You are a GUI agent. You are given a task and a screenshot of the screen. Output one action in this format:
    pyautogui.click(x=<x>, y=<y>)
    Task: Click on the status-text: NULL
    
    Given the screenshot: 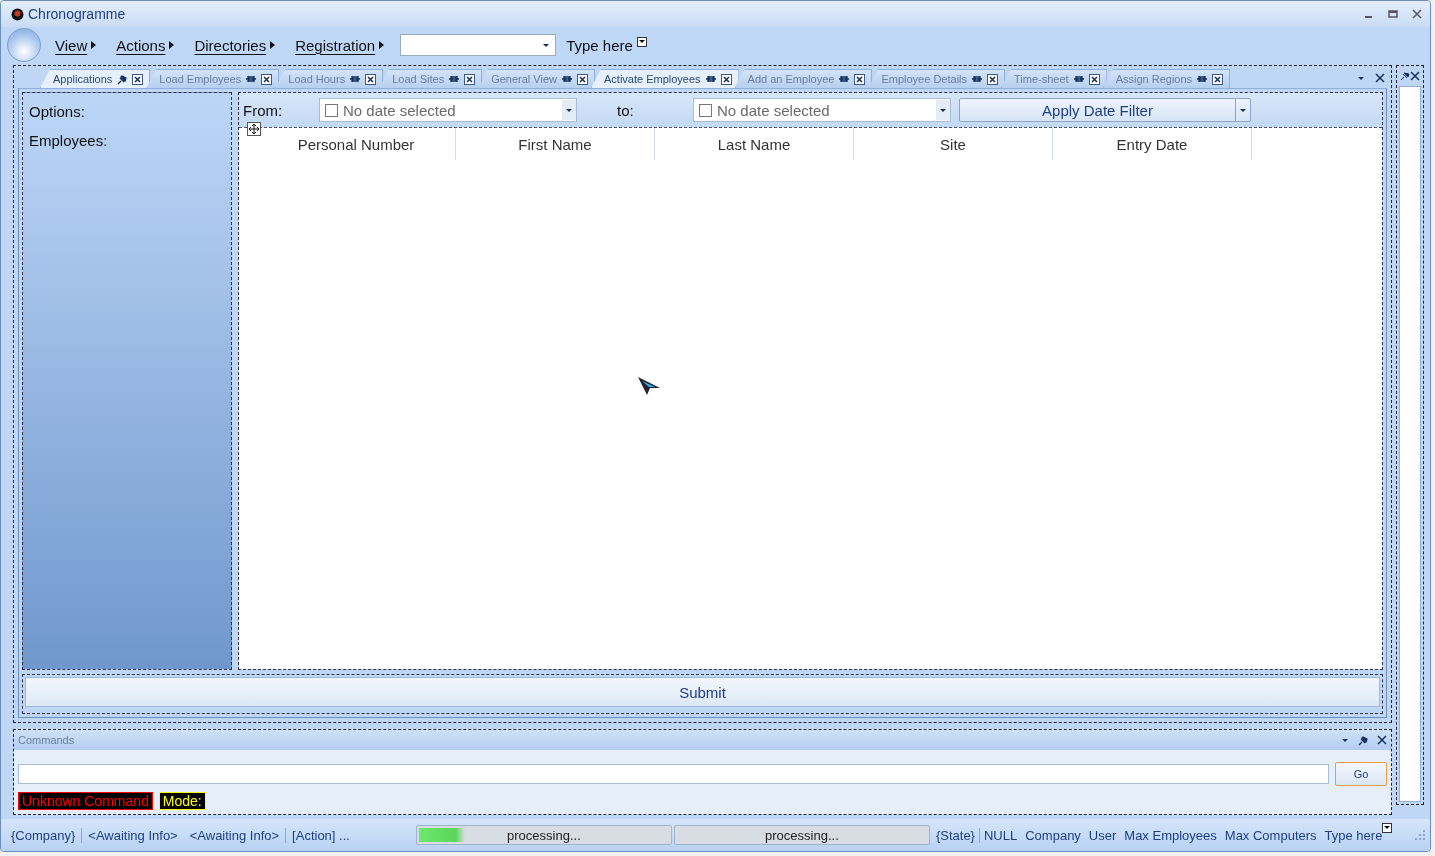 What is the action you would take?
    pyautogui.click(x=1000, y=835)
    